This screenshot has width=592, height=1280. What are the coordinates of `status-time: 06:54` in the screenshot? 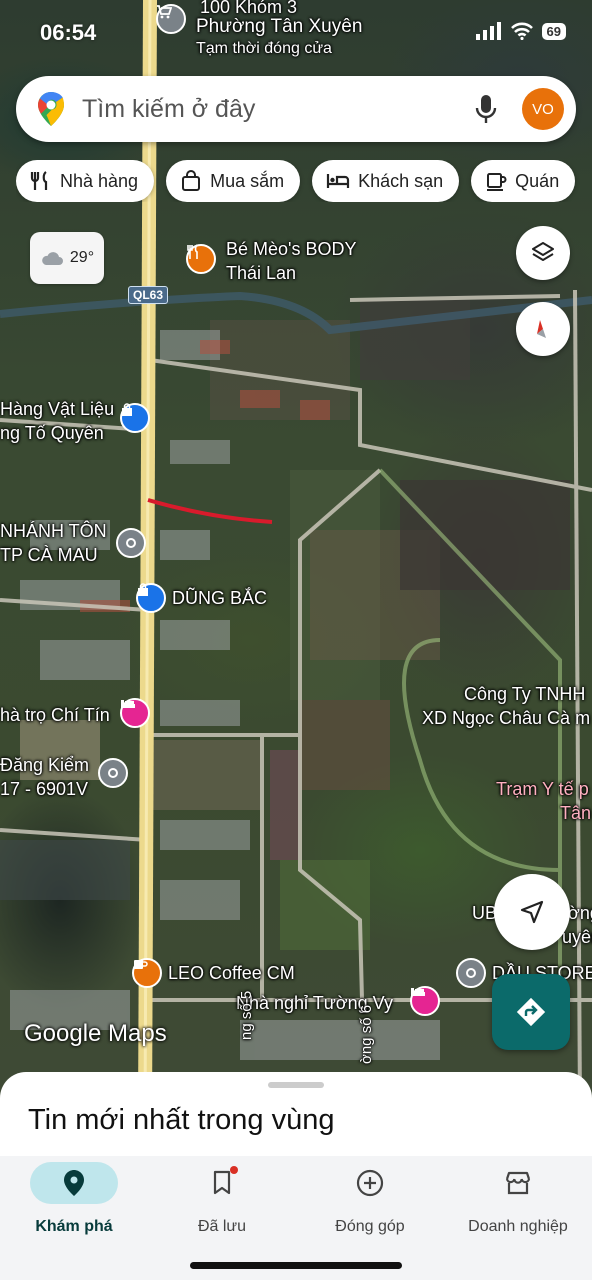 It's located at (68, 32).